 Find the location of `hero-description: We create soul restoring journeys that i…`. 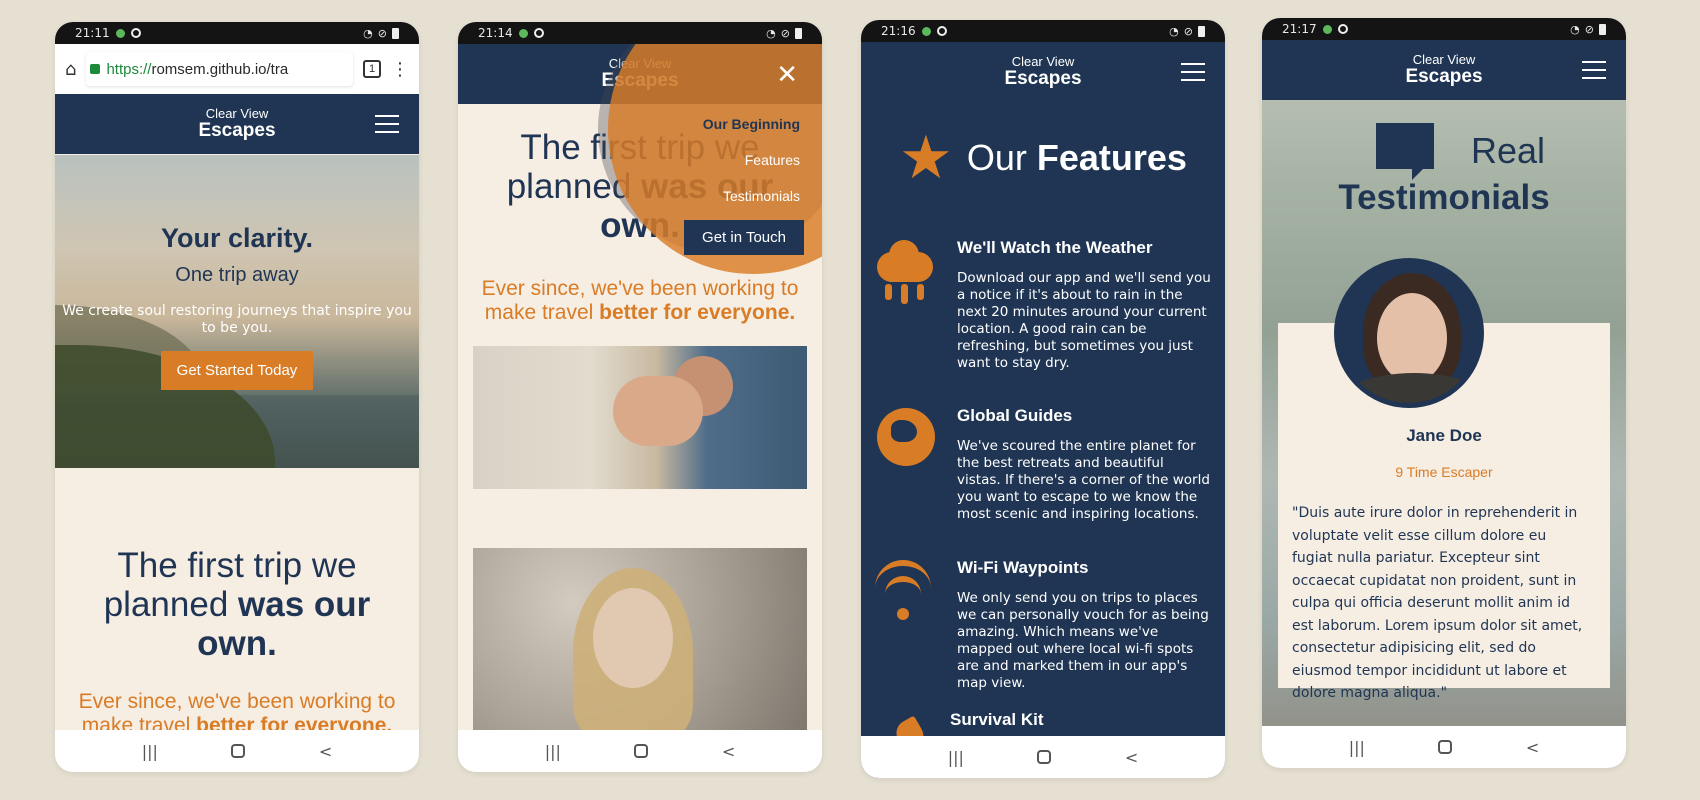

hero-description: We create soul restoring journeys that i… is located at coordinates (237, 319).